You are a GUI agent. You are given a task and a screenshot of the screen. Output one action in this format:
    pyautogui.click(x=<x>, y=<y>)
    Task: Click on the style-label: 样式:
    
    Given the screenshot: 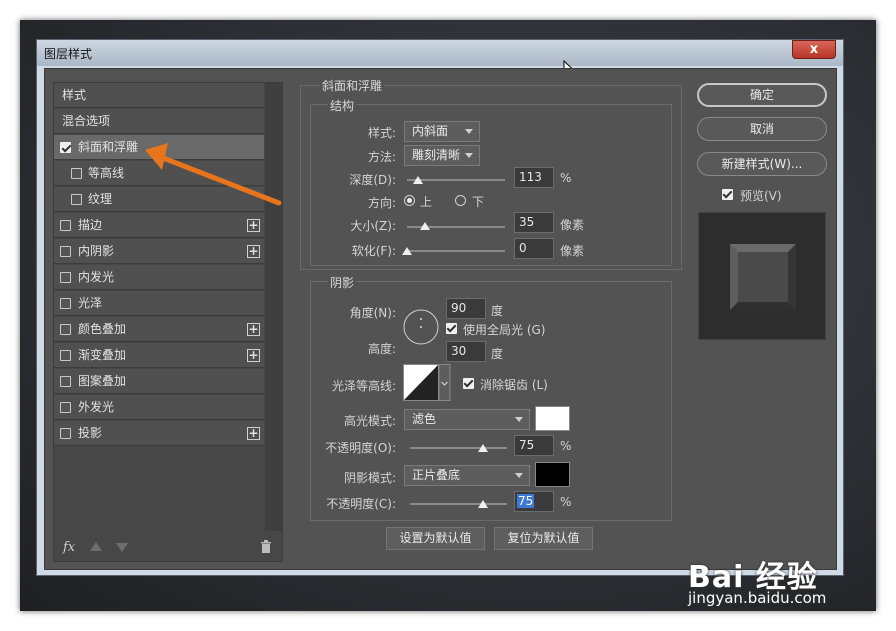 What is the action you would take?
    pyautogui.click(x=381, y=133)
    